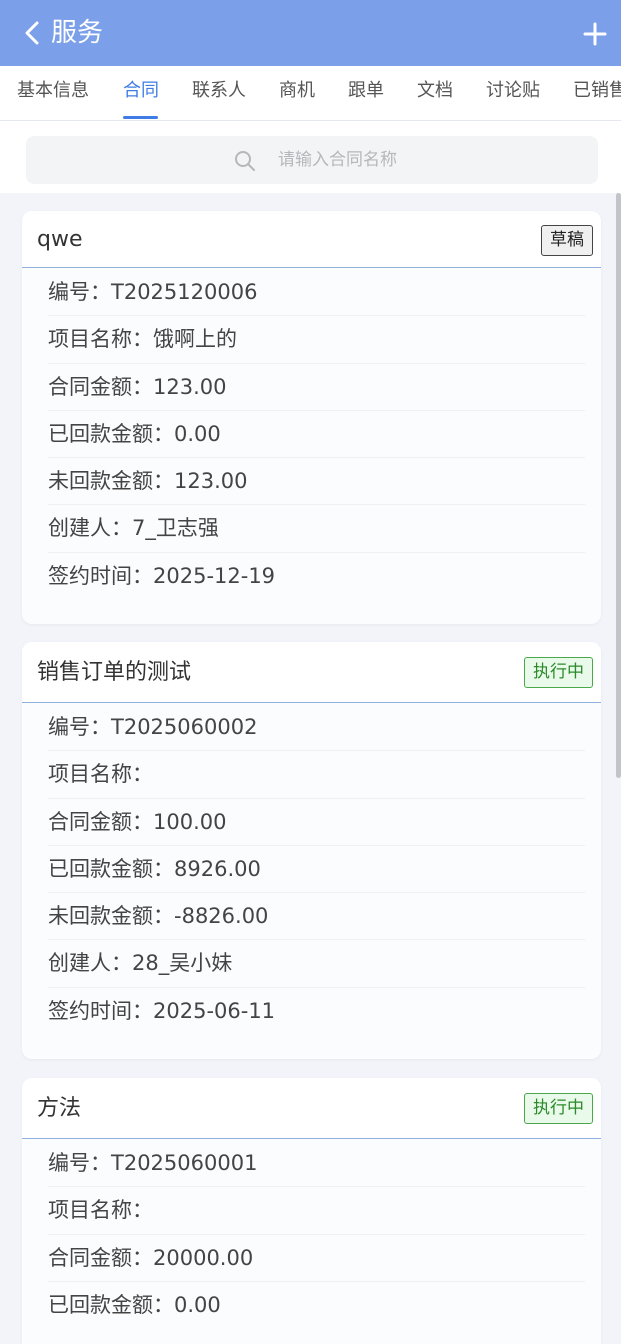  Describe the element at coordinates (316, 917) in the screenshot. I see `outstanding-amount: 未回款金额：-8826.00` at that location.